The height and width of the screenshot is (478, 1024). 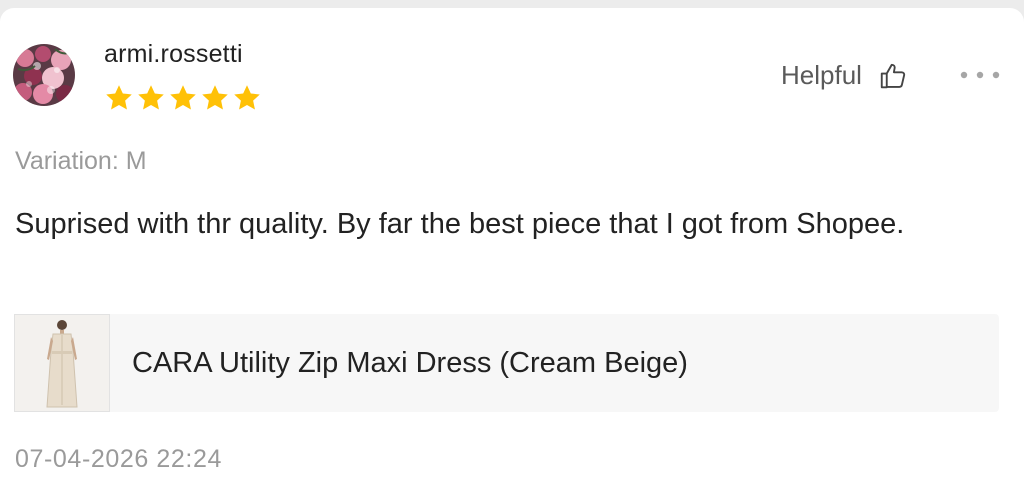 I want to click on star-rating, so click(x=183, y=98).